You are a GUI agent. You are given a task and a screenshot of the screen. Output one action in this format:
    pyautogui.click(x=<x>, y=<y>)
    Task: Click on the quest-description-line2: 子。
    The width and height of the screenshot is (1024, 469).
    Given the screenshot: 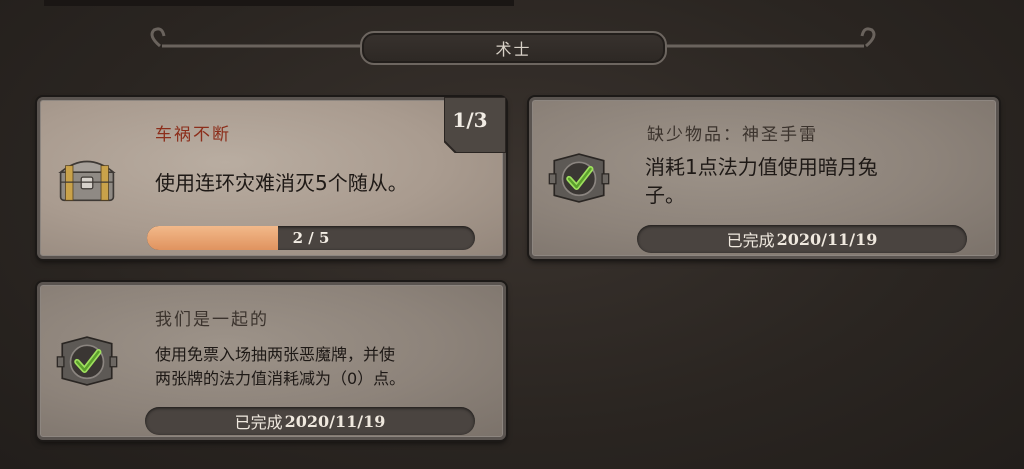 What is the action you would take?
    pyautogui.click(x=665, y=195)
    